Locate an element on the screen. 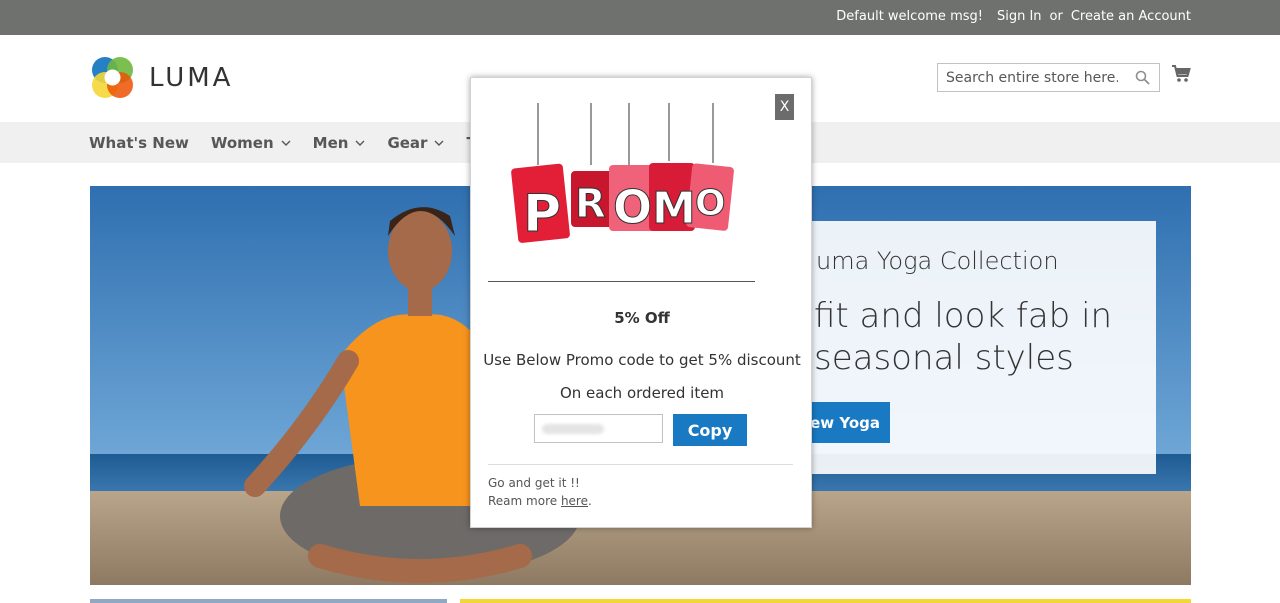  copy-button: Copy is located at coordinates (710, 430).